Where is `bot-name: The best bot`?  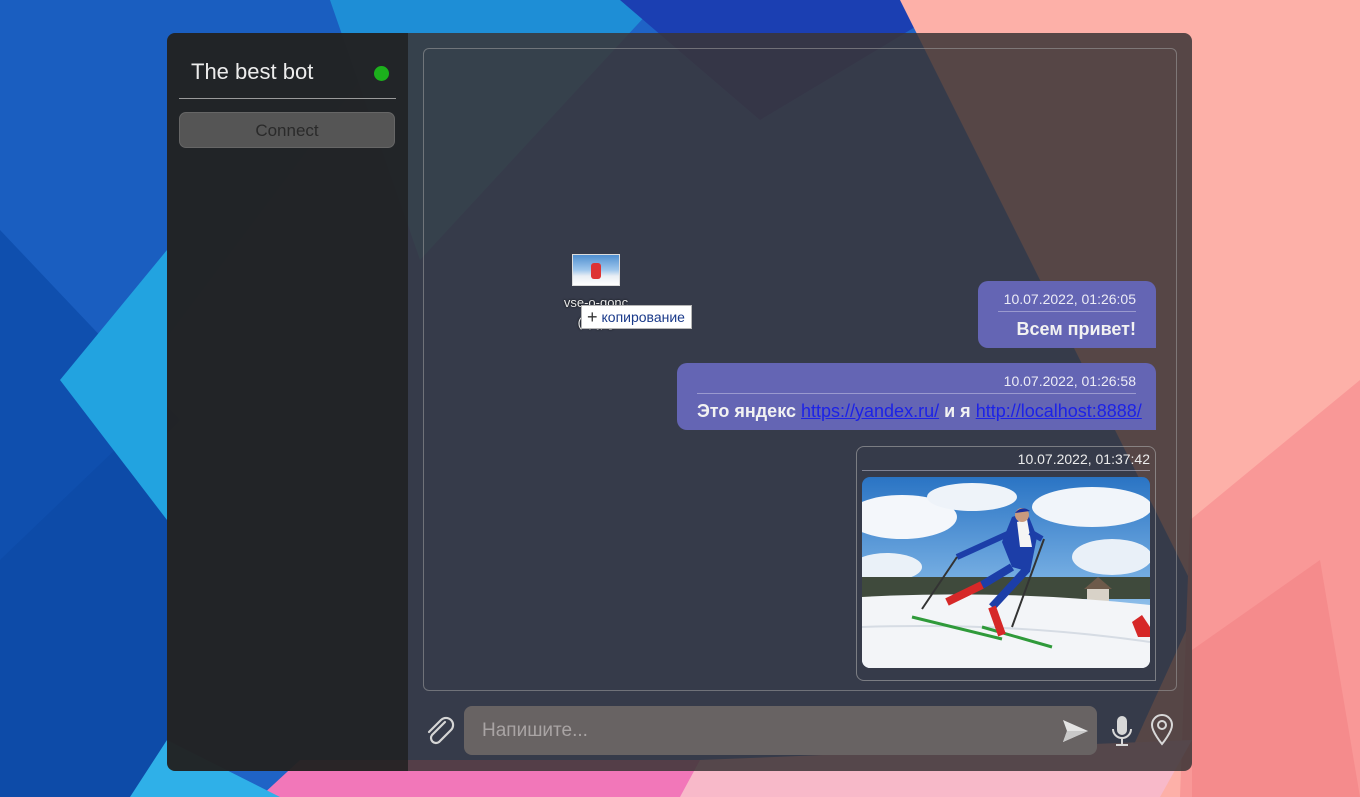 bot-name: The best bot is located at coordinates (252, 71).